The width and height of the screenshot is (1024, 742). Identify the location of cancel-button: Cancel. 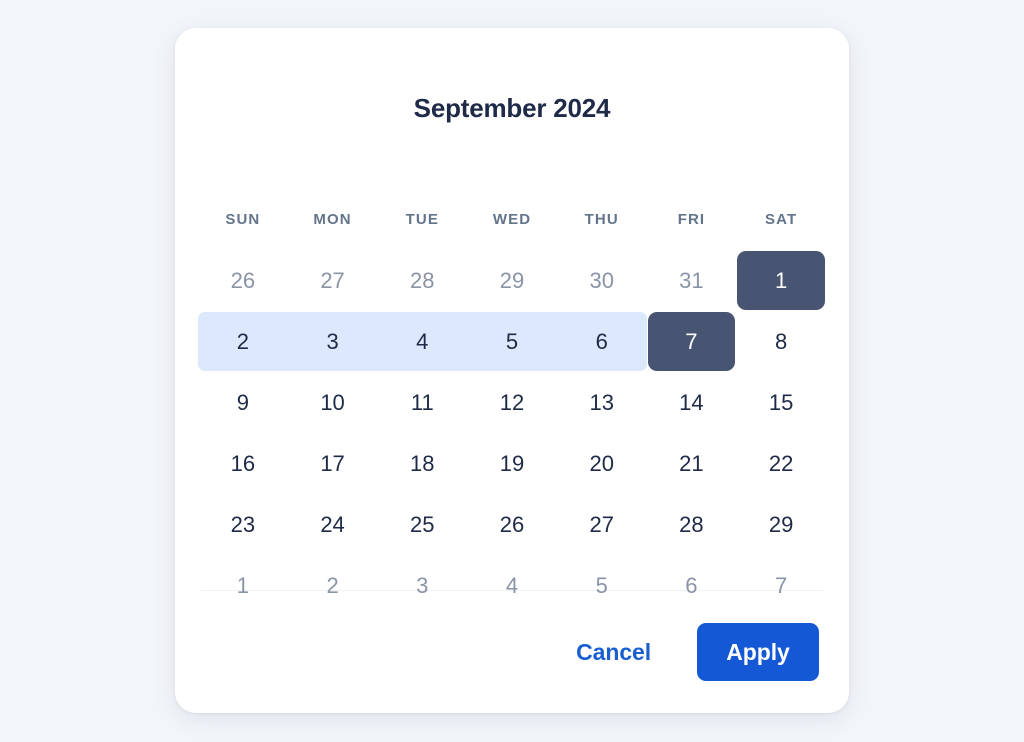
(613, 652).